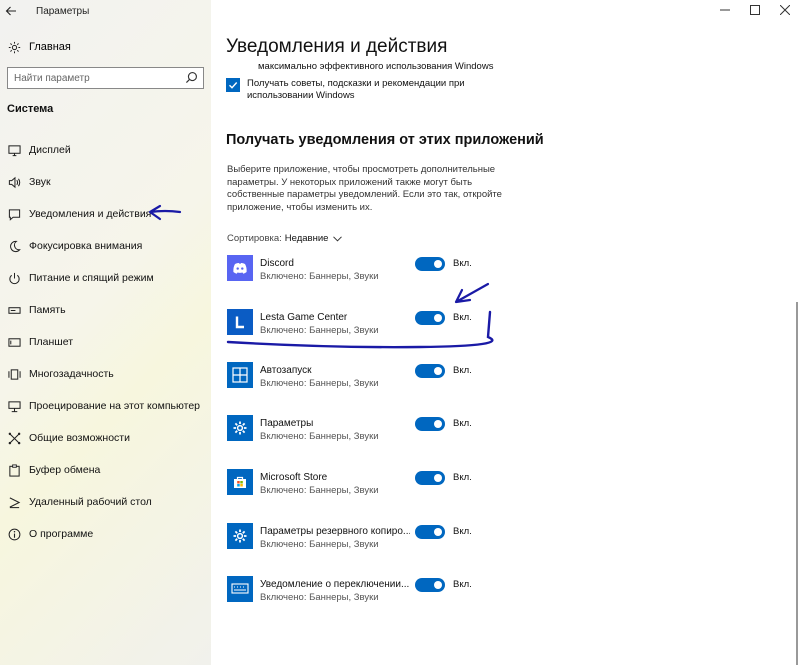 The image size is (800, 665). I want to click on home-gear-icon, so click(14, 47).